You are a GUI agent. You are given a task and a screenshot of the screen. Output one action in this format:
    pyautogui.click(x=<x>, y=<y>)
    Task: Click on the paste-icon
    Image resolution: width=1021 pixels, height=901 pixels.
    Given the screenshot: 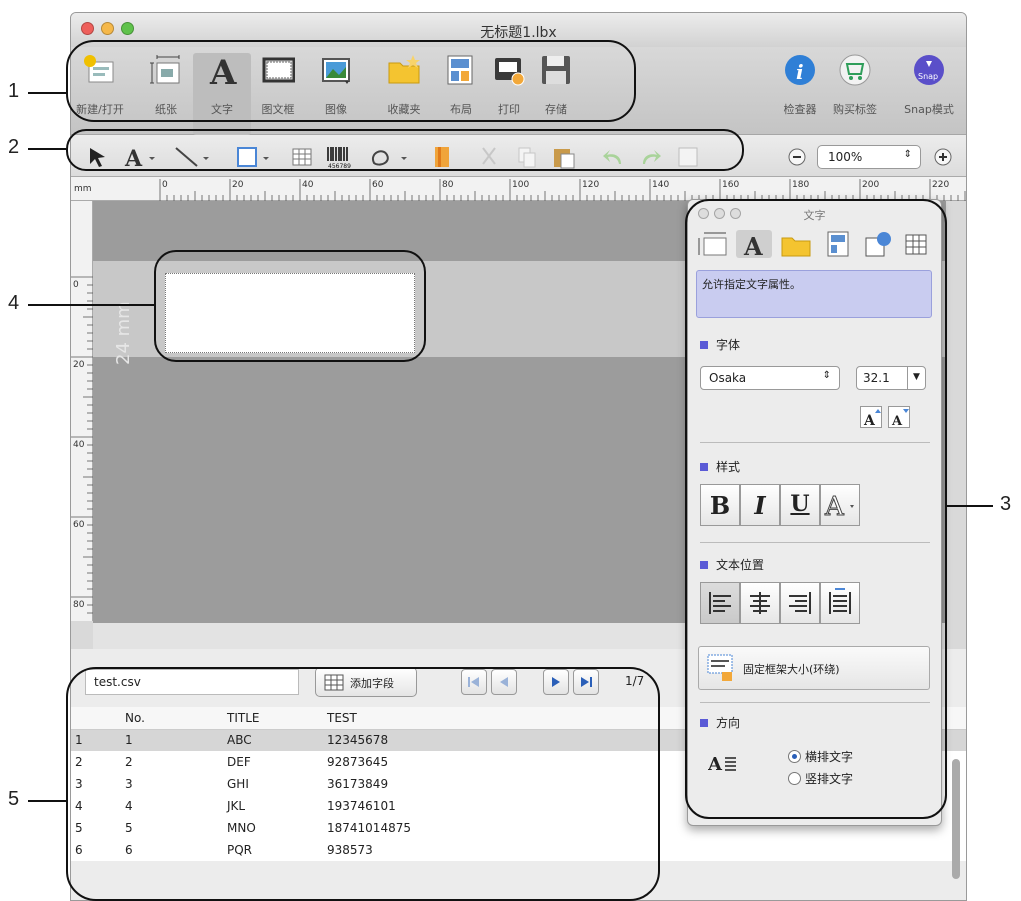 What is the action you would take?
    pyautogui.click(x=564, y=157)
    